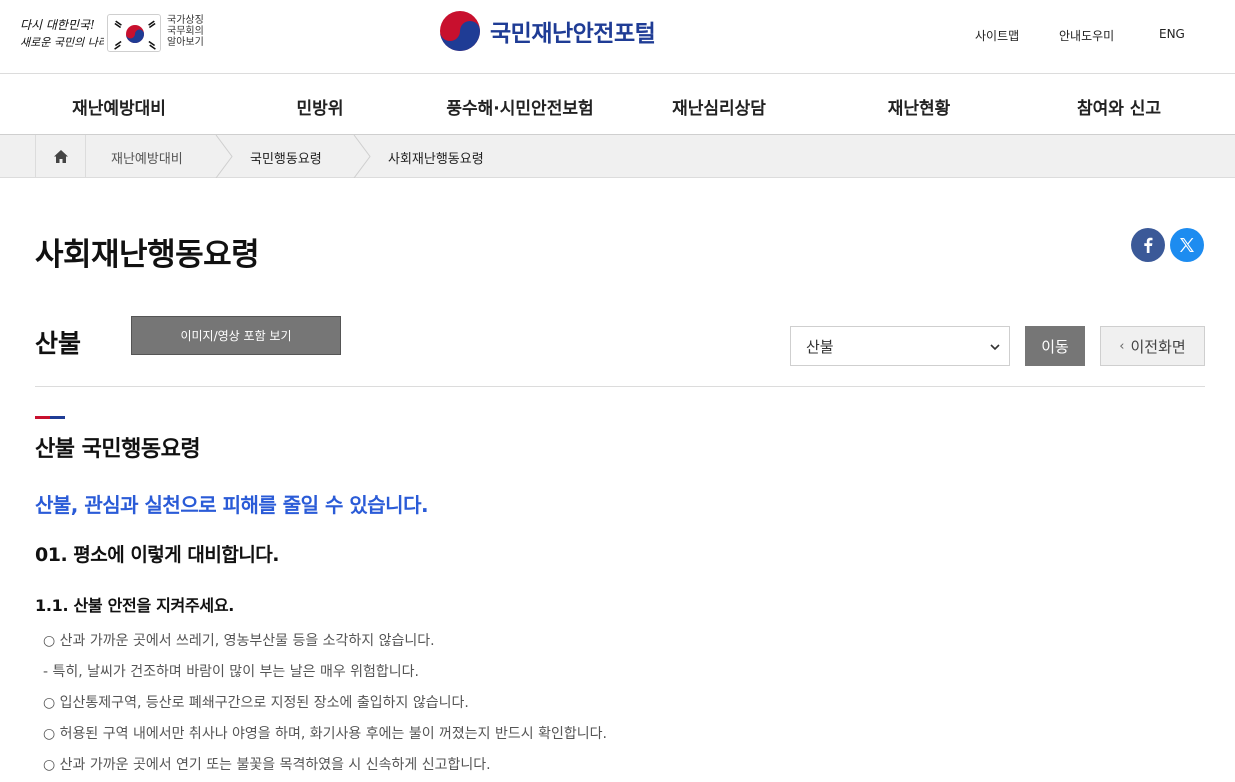 This screenshot has height=782, width=1235. I want to click on facebook-icon, so click(1148, 245).